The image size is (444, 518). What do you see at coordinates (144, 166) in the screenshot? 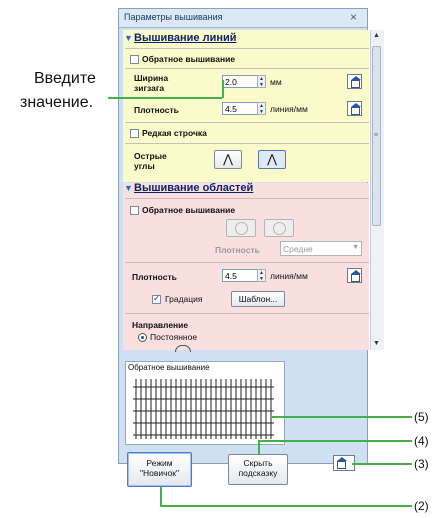
I see `sharp-corners-label-2: углы` at bounding box center [144, 166].